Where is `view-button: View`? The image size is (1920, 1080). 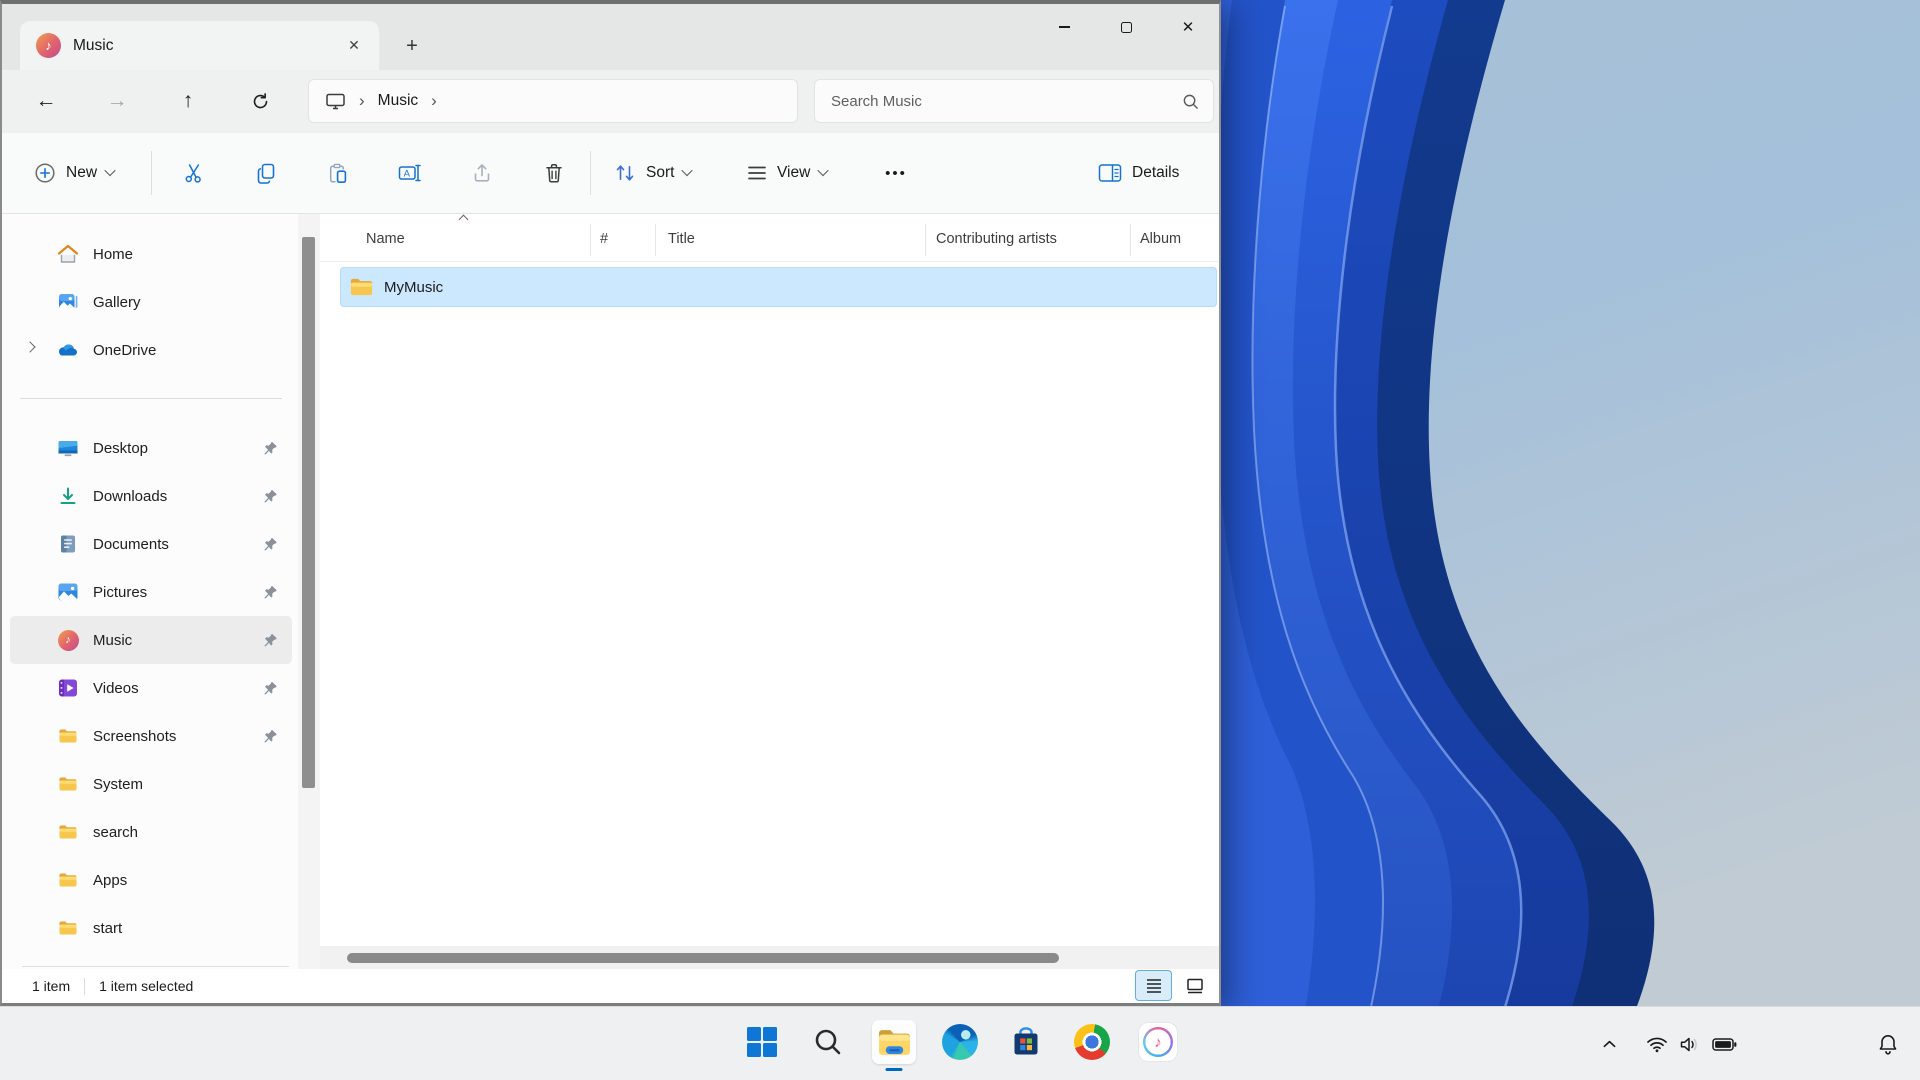
view-button: View is located at coordinates (787, 173).